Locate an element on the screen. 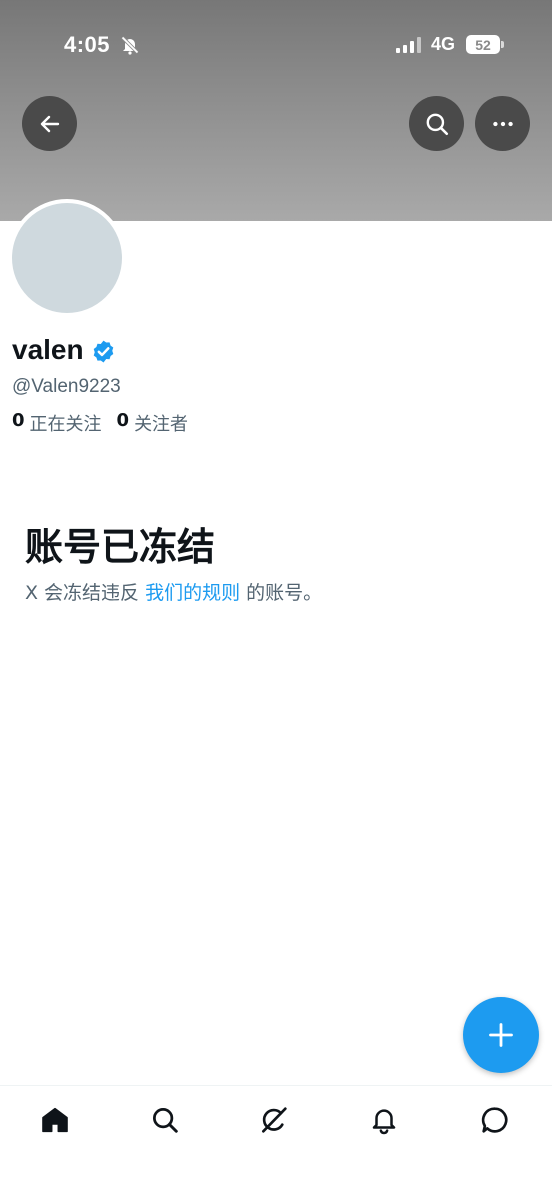 This screenshot has width=552, height=1200. avatar is located at coordinates (67, 258).